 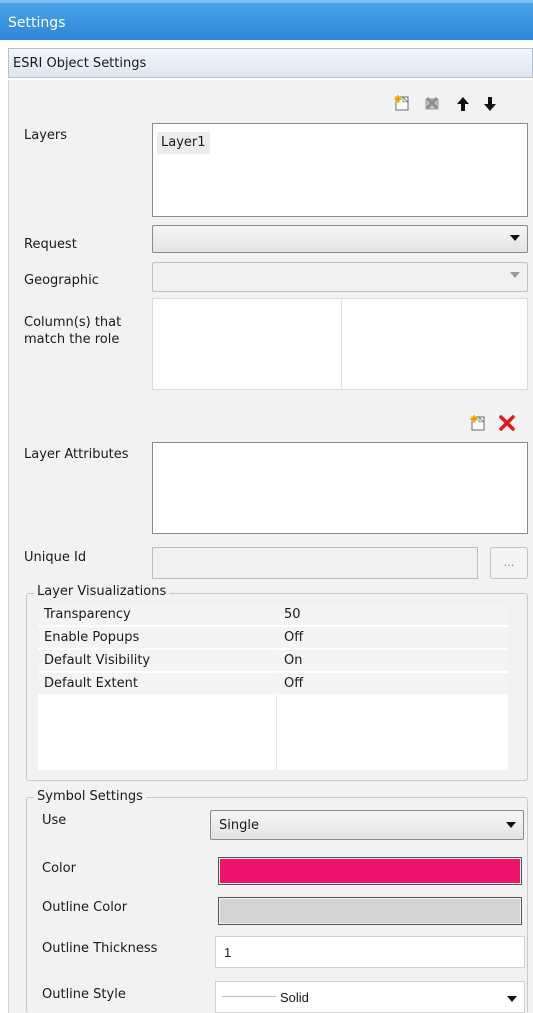 I want to click on symbol-outline-style-label: Outline Style, so click(x=84, y=994).